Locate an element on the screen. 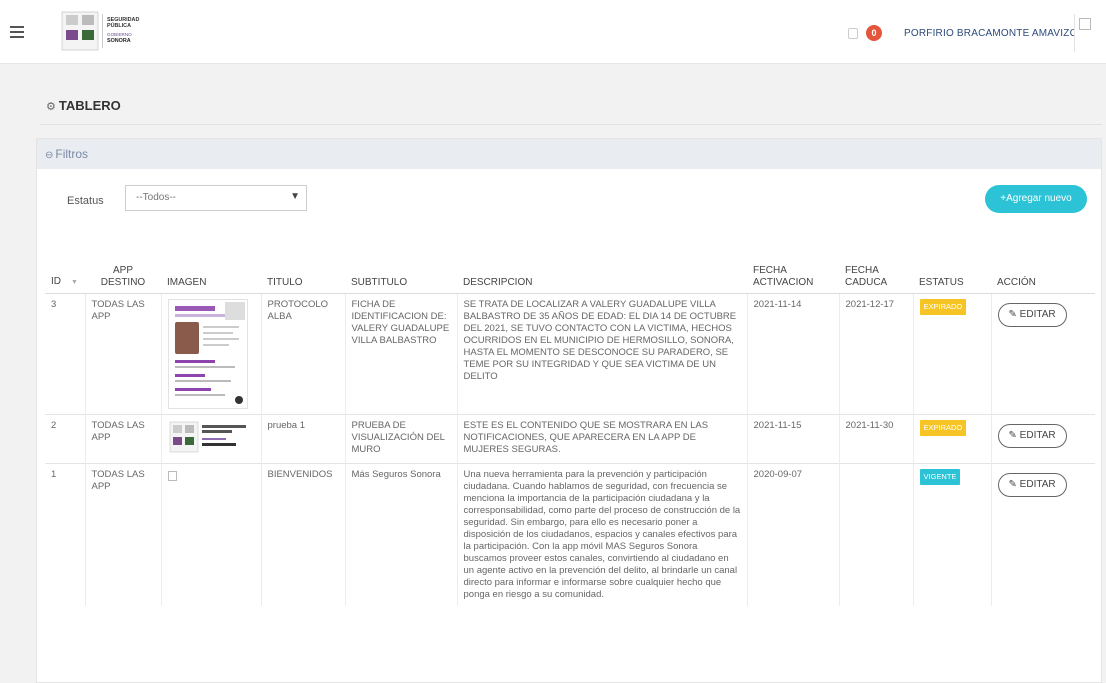 This screenshot has height=683, width=1106. alba-flyer-thumbnail is located at coordinates (207, 353).